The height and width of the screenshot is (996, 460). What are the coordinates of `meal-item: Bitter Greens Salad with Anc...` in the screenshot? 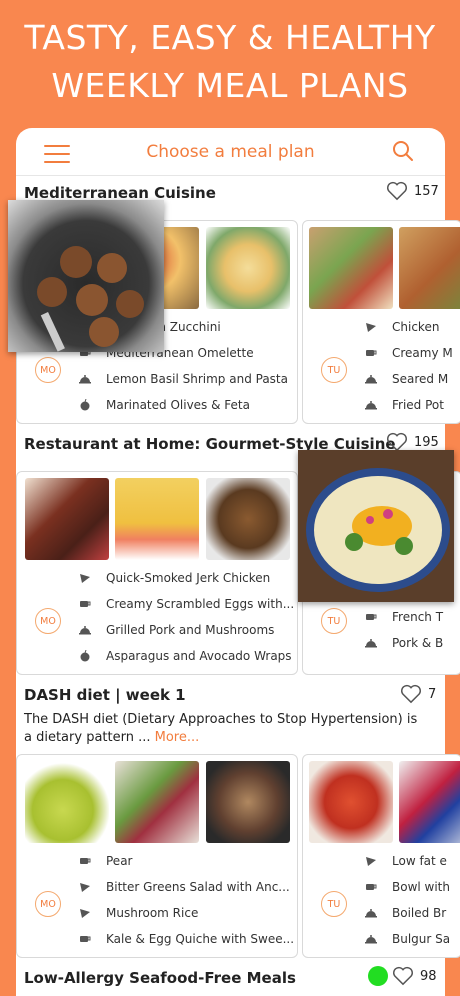 It's located at (184, 887).